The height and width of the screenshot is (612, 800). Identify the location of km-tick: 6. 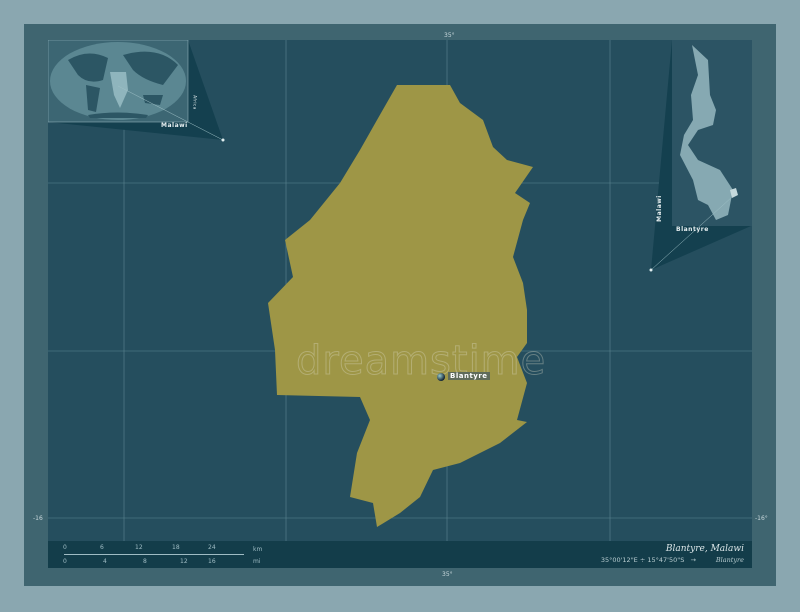
(102, 547).